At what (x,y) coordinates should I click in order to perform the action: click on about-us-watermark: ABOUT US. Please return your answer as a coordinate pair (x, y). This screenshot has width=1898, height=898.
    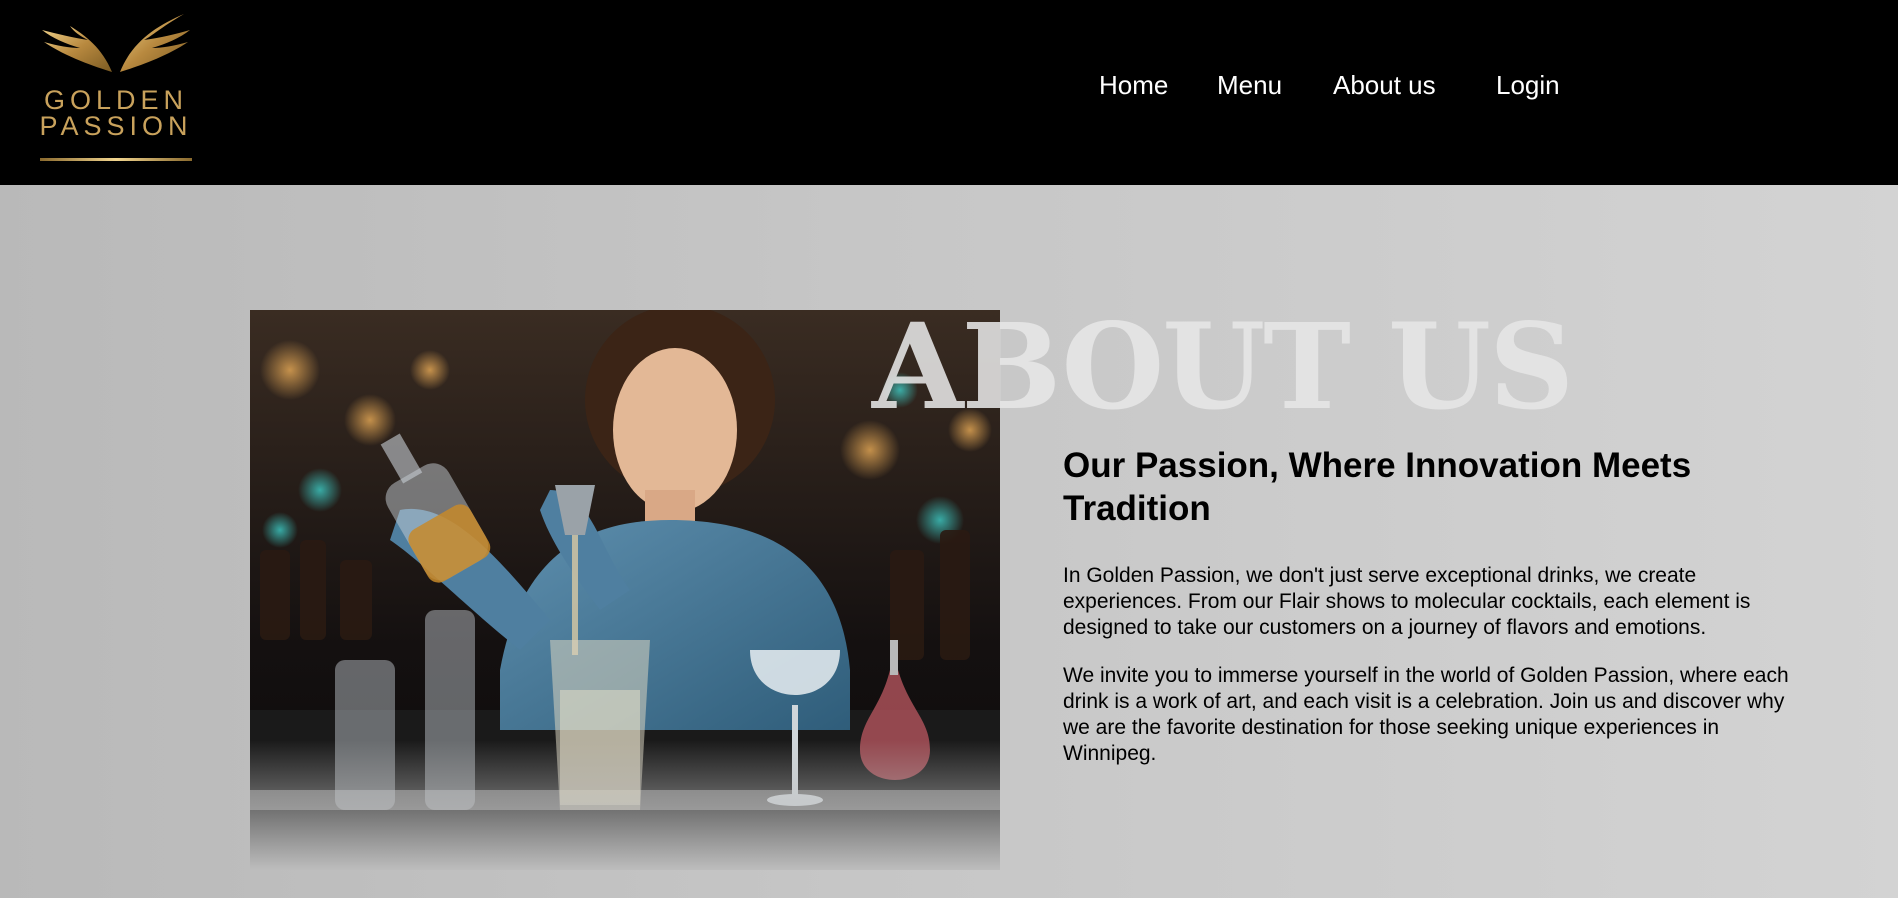
    Looking at the image, I should click on (1223, 366).